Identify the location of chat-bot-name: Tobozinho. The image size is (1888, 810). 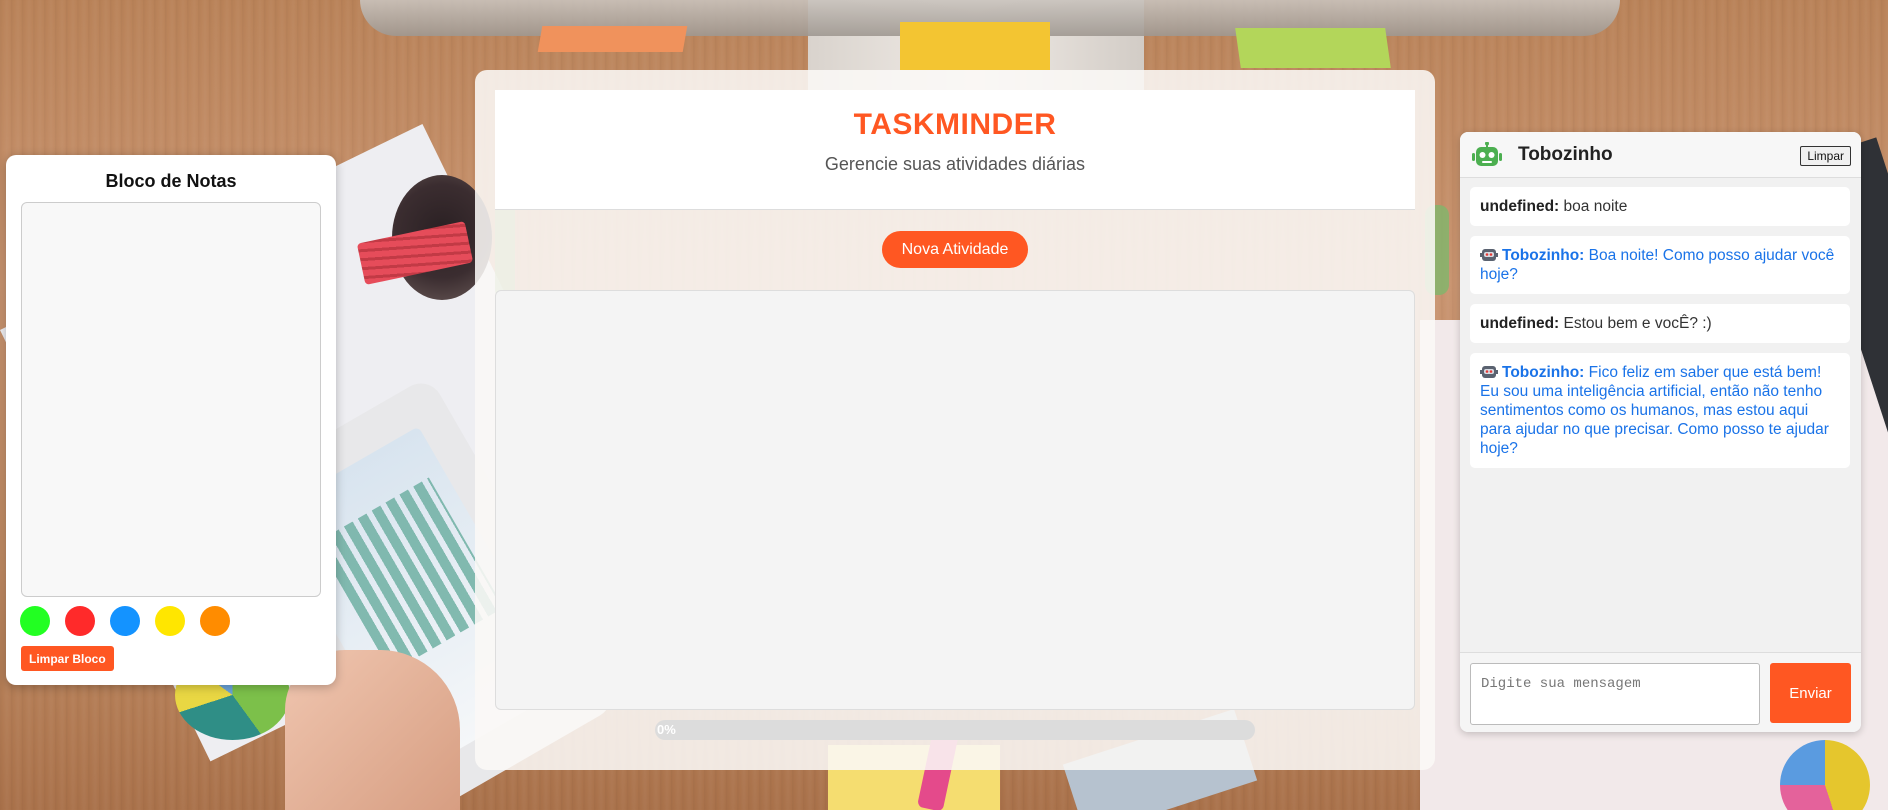
(1565, 154).